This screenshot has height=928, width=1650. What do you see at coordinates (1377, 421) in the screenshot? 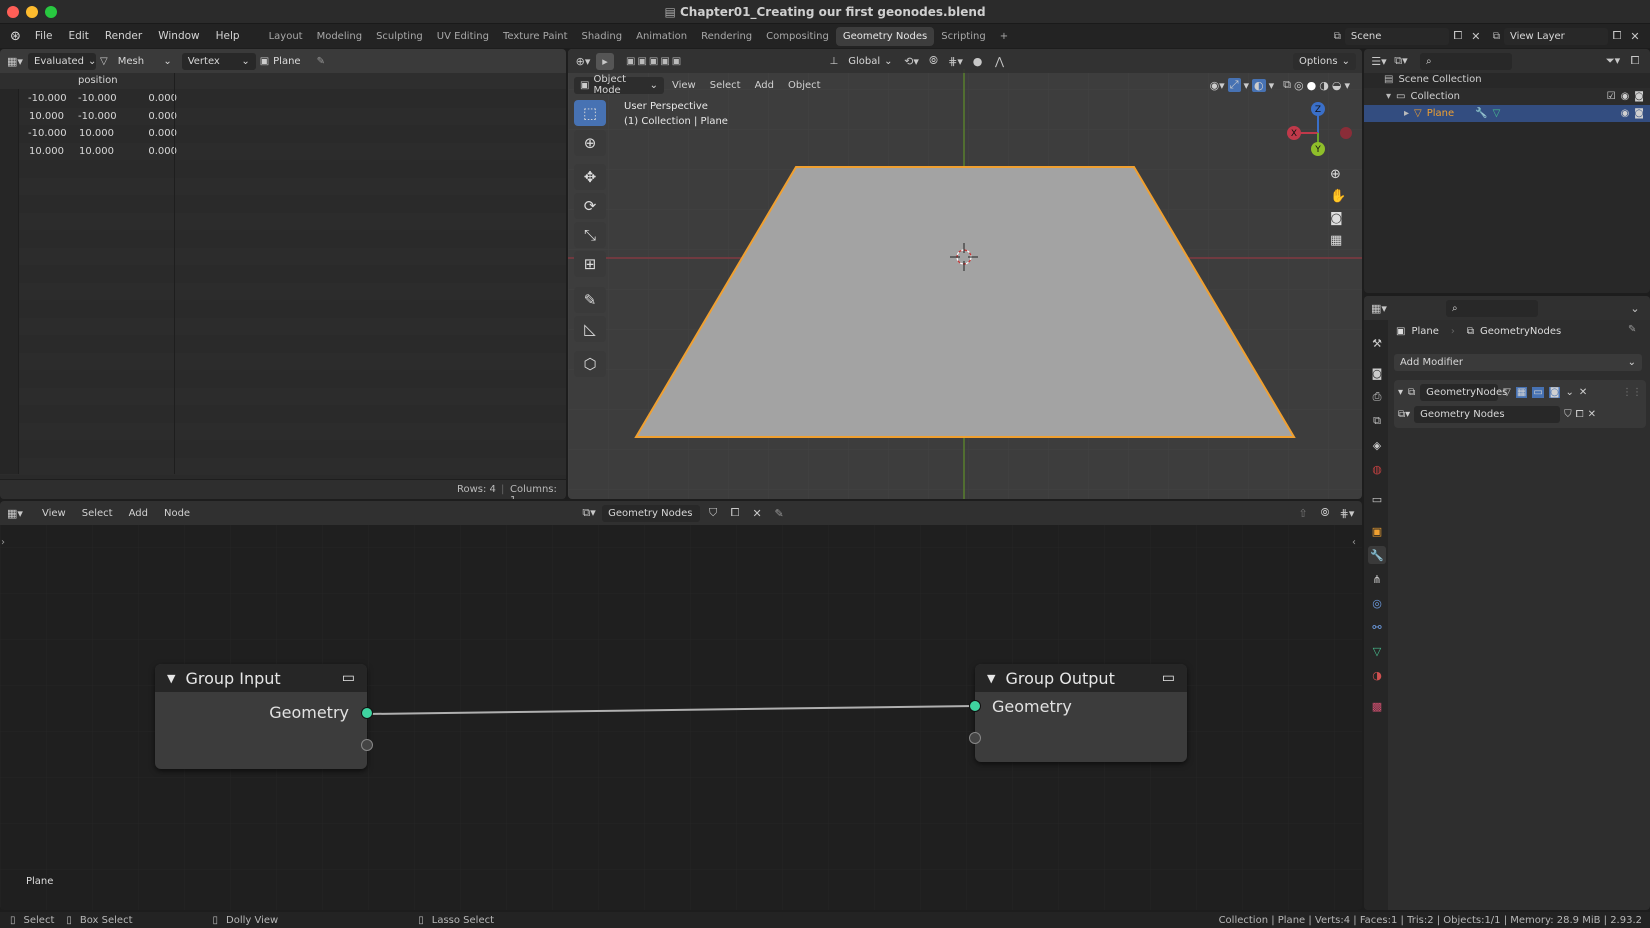
I see `view-layer-tab-icon: ⧉` at bounding box center [1377, 421].